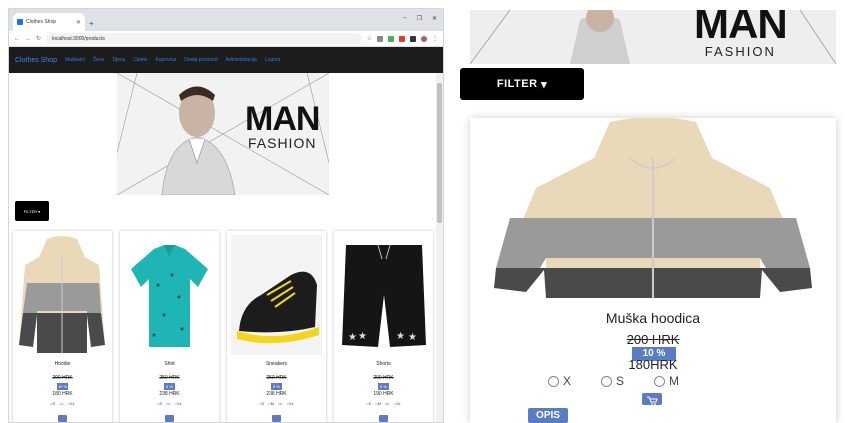 Image resolution: width=846 pixels, height=423 pixels. What do you see at coordinates (200, 60) in the screenshot?
I see `nav-item: Dodaj proizvod` at bounding box center [200, 60].